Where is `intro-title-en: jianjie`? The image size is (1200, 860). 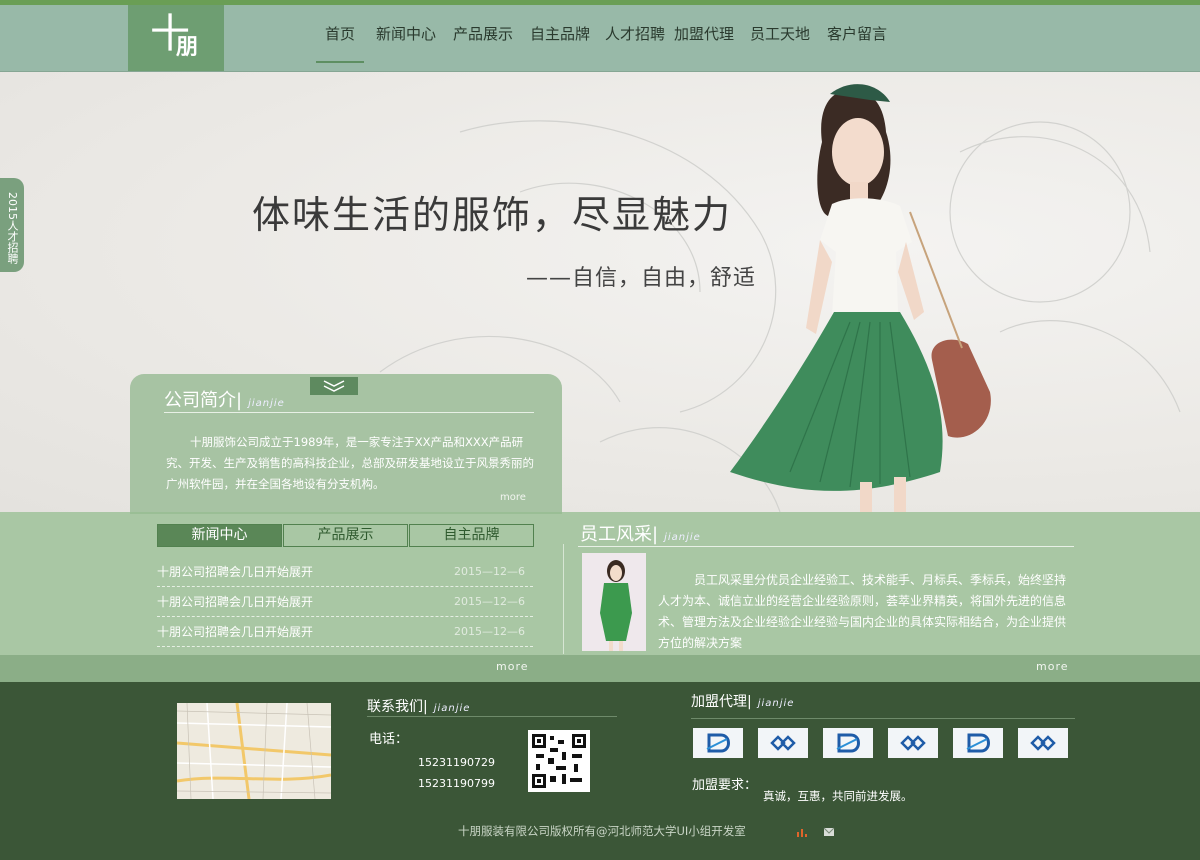
intro-title-en: jianjie is located at coordinates (266, 403).